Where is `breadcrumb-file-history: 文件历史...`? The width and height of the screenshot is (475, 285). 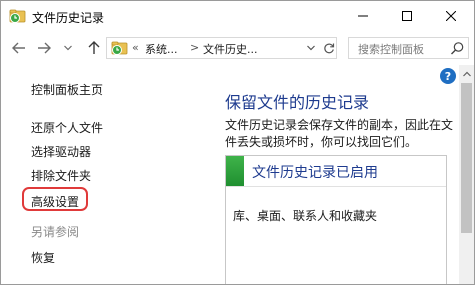
breadcrumb-file-history: 文件历史... is located at coordinates (230, 49).